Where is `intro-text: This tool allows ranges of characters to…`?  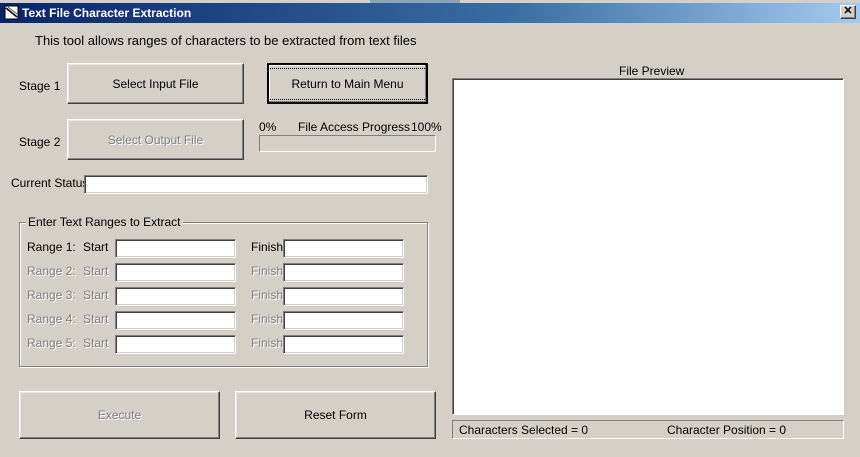
intro-text: This tool allows ranges of characters to… is located at coordinates (226, 40).